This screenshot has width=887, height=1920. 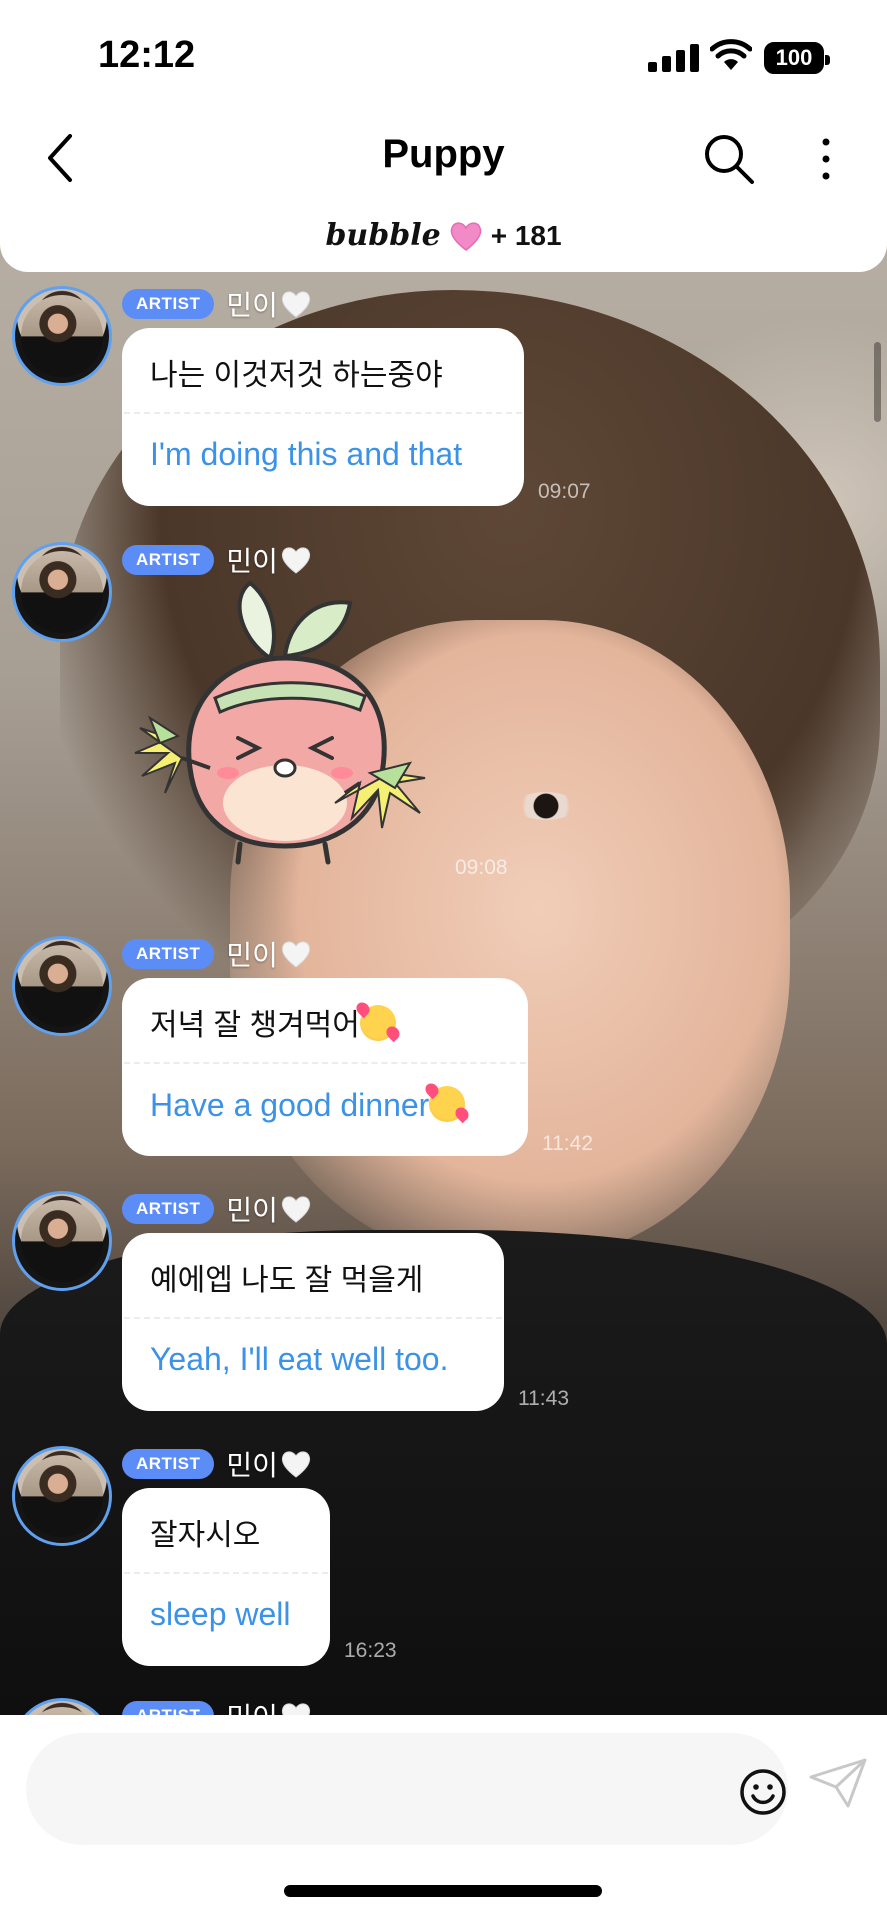 I want to click on scrollbar, so click(x=877, y=382).